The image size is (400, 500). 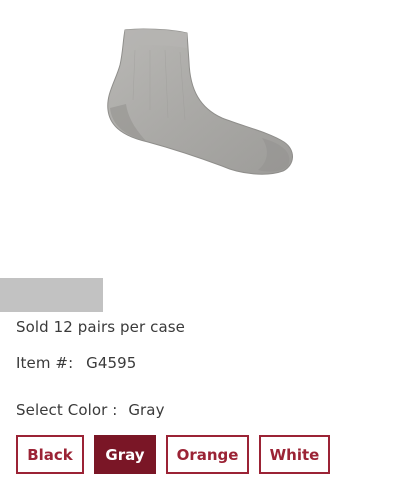 I want to click on select-color-row: Select Color : Gray, so click(x=90, y=410).